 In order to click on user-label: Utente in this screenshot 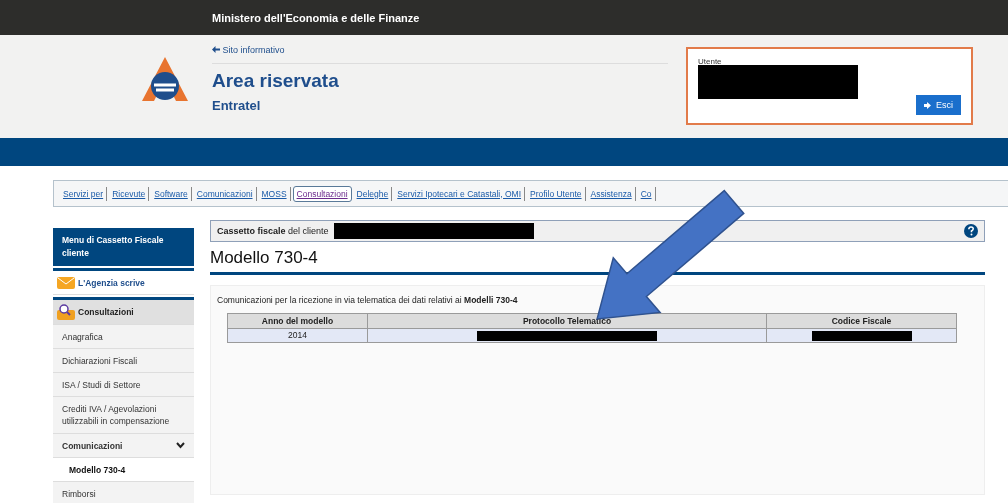, I will do `click(710, 61)`.